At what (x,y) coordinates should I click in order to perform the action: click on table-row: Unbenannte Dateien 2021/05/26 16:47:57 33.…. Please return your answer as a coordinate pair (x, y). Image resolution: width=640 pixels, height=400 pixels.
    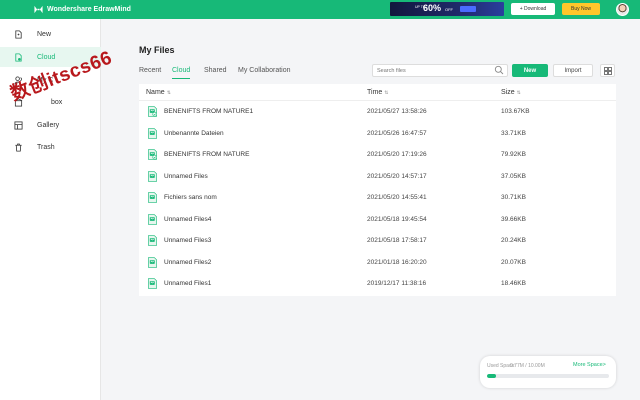
    Looking at the image, I should click on (377, 133).